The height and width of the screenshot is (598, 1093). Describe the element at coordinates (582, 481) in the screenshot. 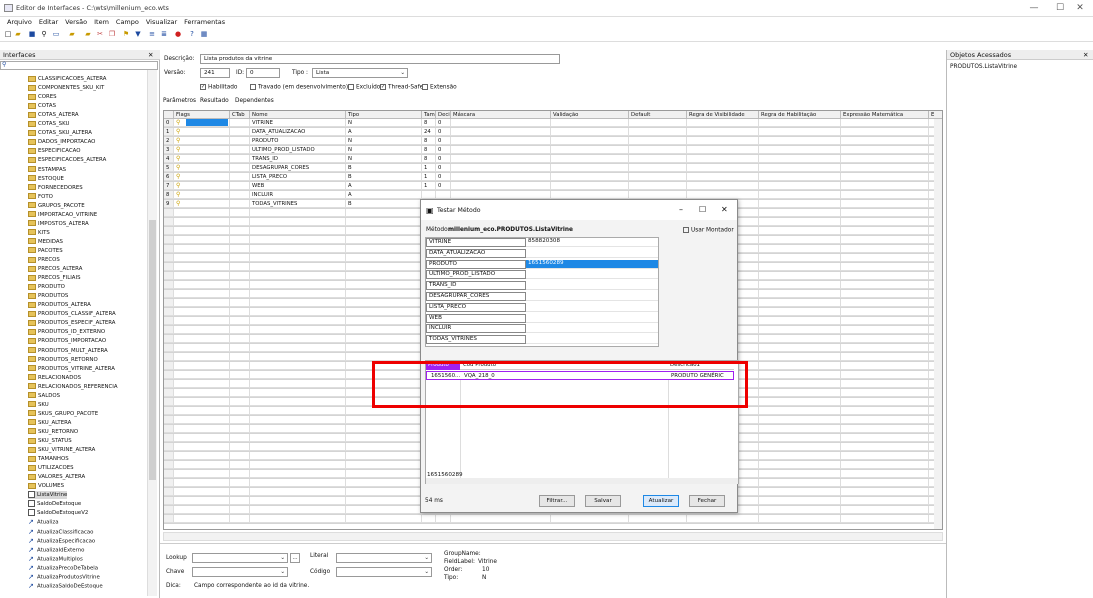

I see `result-hscrollbar` at that location.